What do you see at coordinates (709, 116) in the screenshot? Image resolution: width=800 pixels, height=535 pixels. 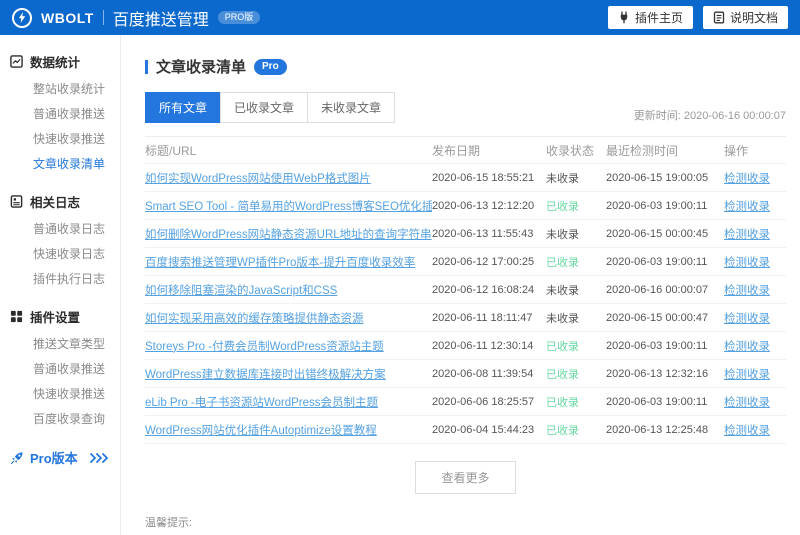 I see `update-time: 更新时间: 2020-06-16 00:00:07` at bounding box center [709, 116].